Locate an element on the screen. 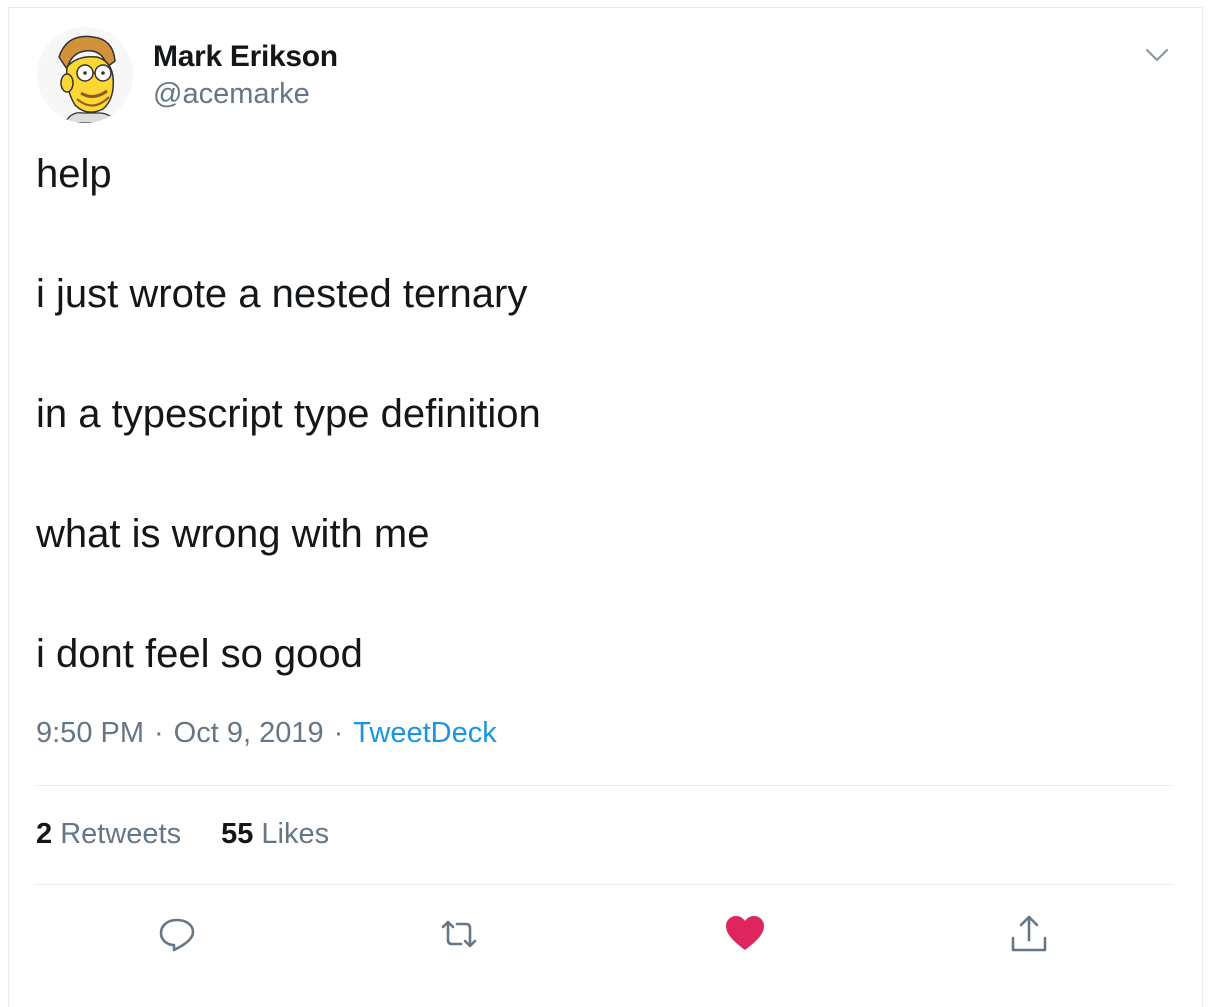  reply-button is located at coordinates (177, 934).